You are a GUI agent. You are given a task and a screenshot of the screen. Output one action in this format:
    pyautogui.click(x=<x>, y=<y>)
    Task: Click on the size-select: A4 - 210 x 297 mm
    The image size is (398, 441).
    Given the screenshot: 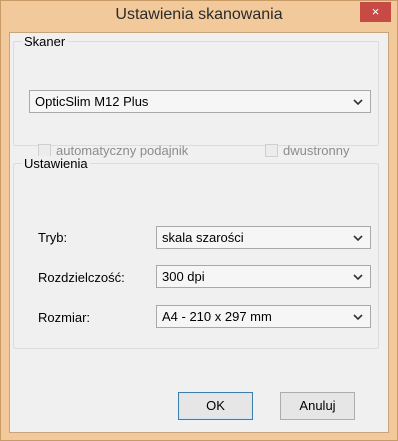 What is the action you would take?
    pyautogui.click(x=263, y=316)
    